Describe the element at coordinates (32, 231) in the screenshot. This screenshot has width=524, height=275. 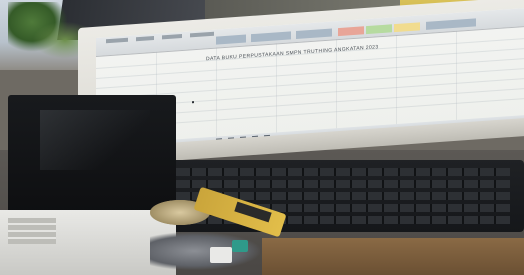
I see `laptop-keyboard` at that location.